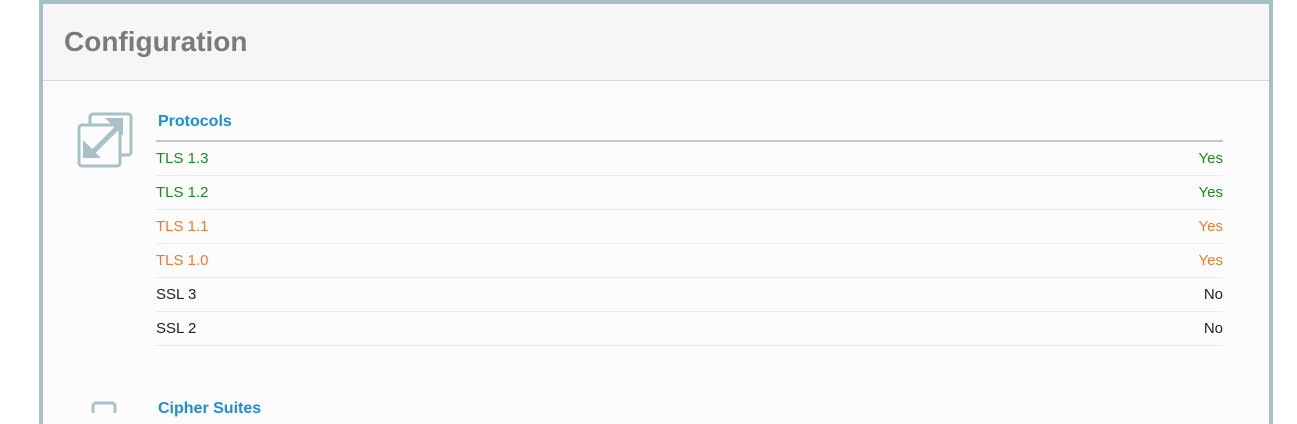  What do you see at coordinates (104, 407) in the screenshot?
I see `cipher-icon` at bounding box center [104, 407].